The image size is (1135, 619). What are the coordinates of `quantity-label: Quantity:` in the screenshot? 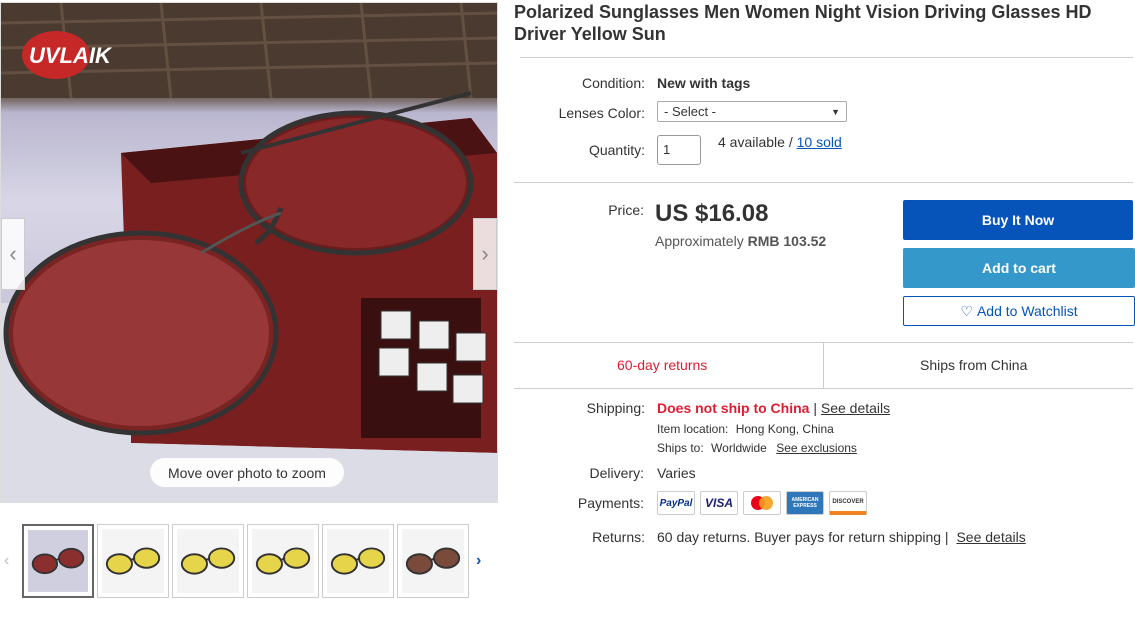 It's located at (616, 150).